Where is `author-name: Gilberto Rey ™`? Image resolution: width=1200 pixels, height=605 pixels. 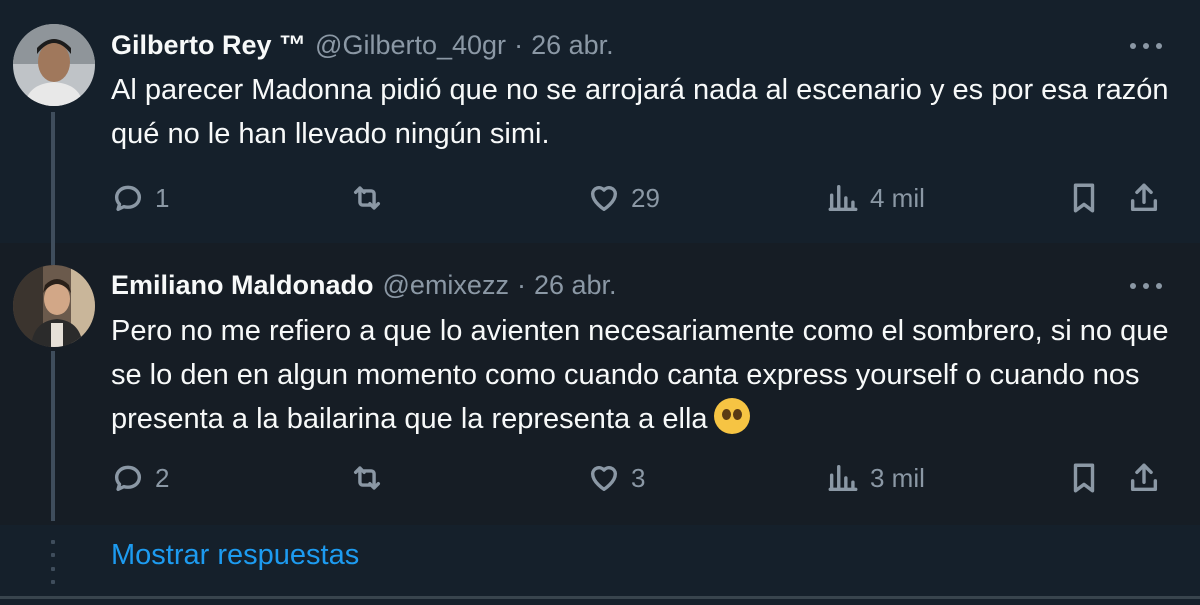 author-name: Gilberto Rey ™ is located at coordinates (208, 45).